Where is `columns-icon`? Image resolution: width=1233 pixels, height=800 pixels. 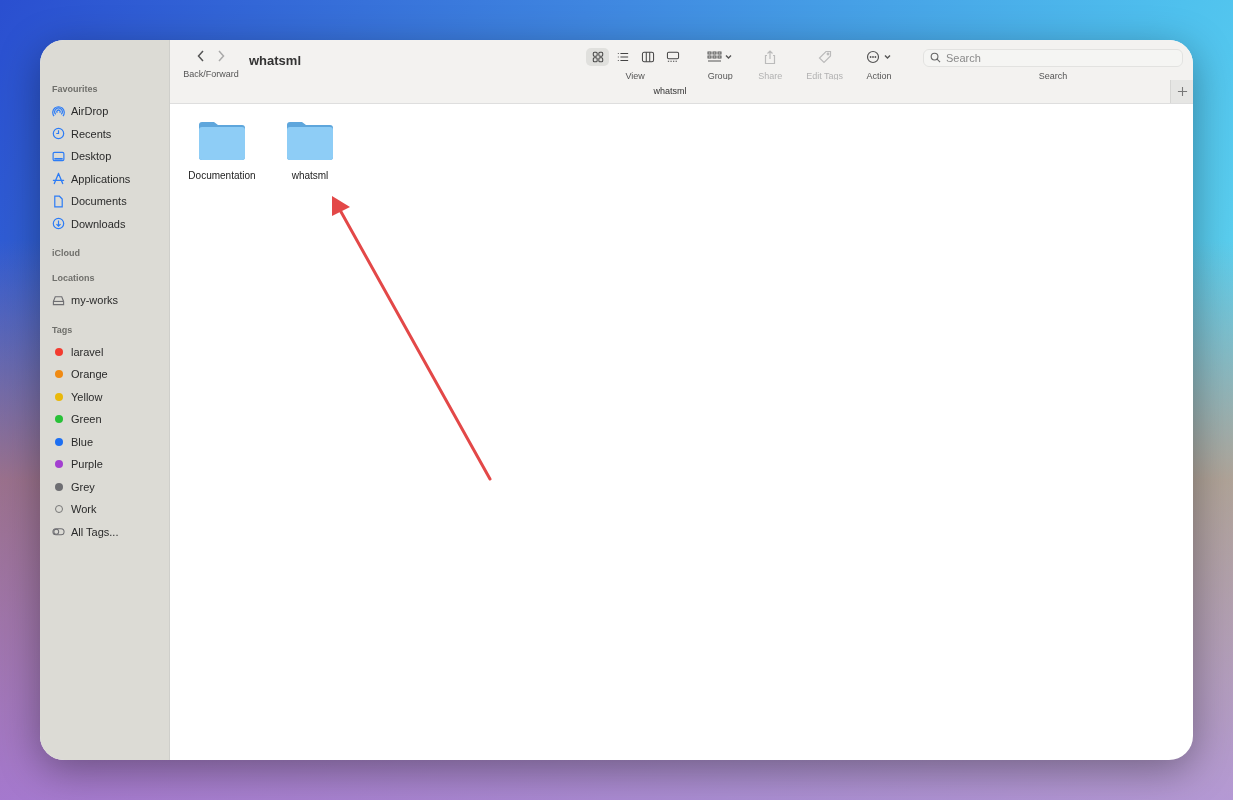 columns-icon is located at coordinates (647, 57).